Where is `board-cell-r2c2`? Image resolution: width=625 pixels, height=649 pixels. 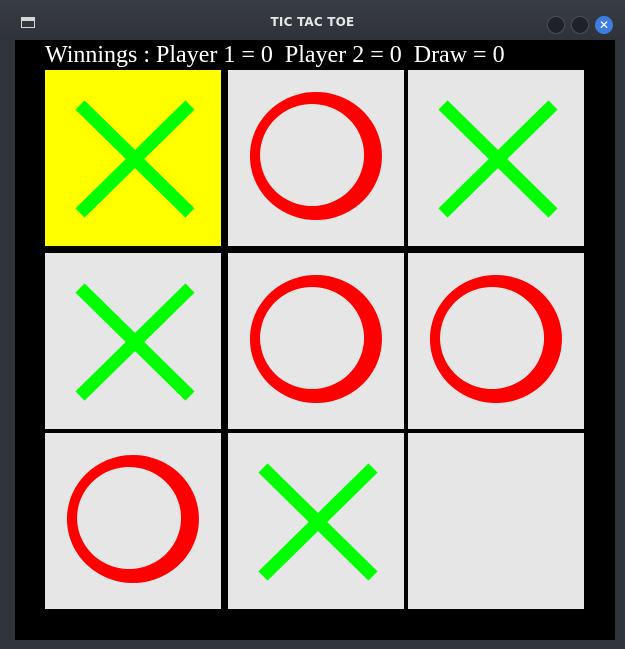
board-cell-r2c2 is located at coordinates (316, 341).